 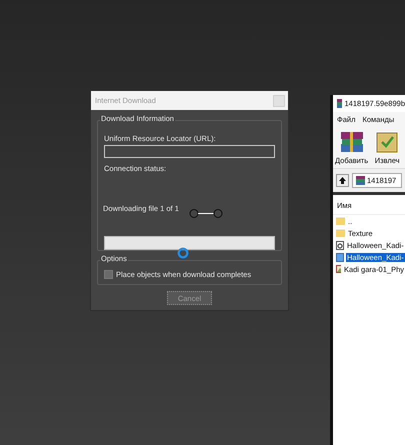 I want to click on checkbox, so click(x=108, y=274).